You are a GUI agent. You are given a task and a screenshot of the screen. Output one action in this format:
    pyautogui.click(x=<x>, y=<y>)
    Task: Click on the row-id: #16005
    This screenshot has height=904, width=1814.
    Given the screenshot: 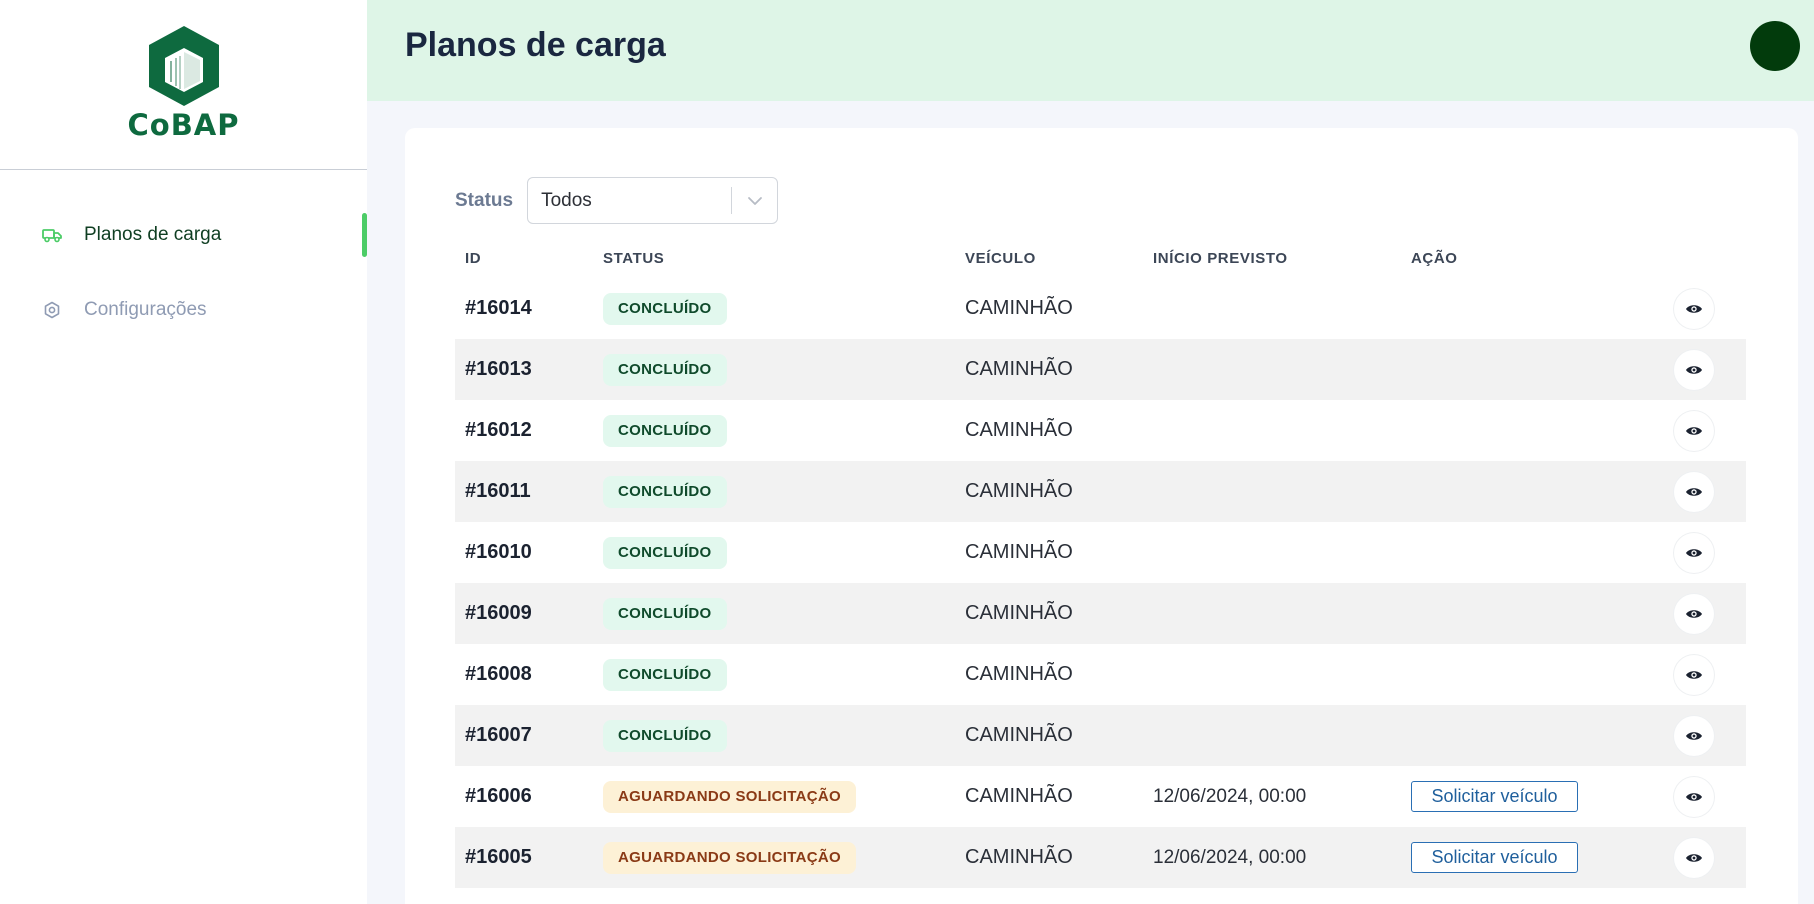 What is the action you would take?
    pyautogui.click(x=498, y=857)
    